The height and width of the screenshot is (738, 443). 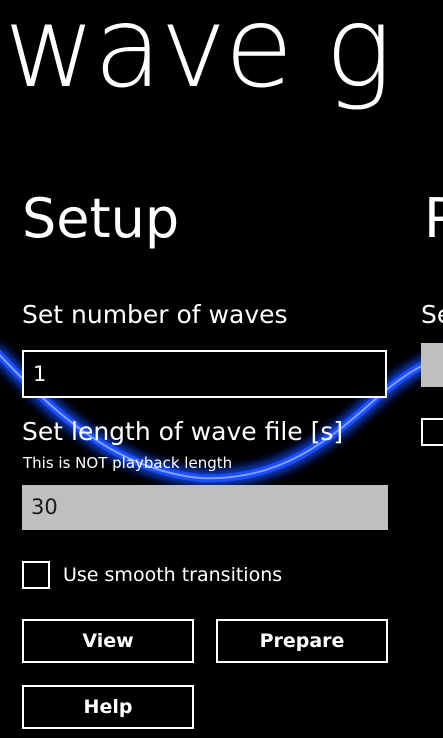 What do you see at coordinates (204, 374) in the screenshot?
I see `waves-input: 1` at bounding box center [204, 374].